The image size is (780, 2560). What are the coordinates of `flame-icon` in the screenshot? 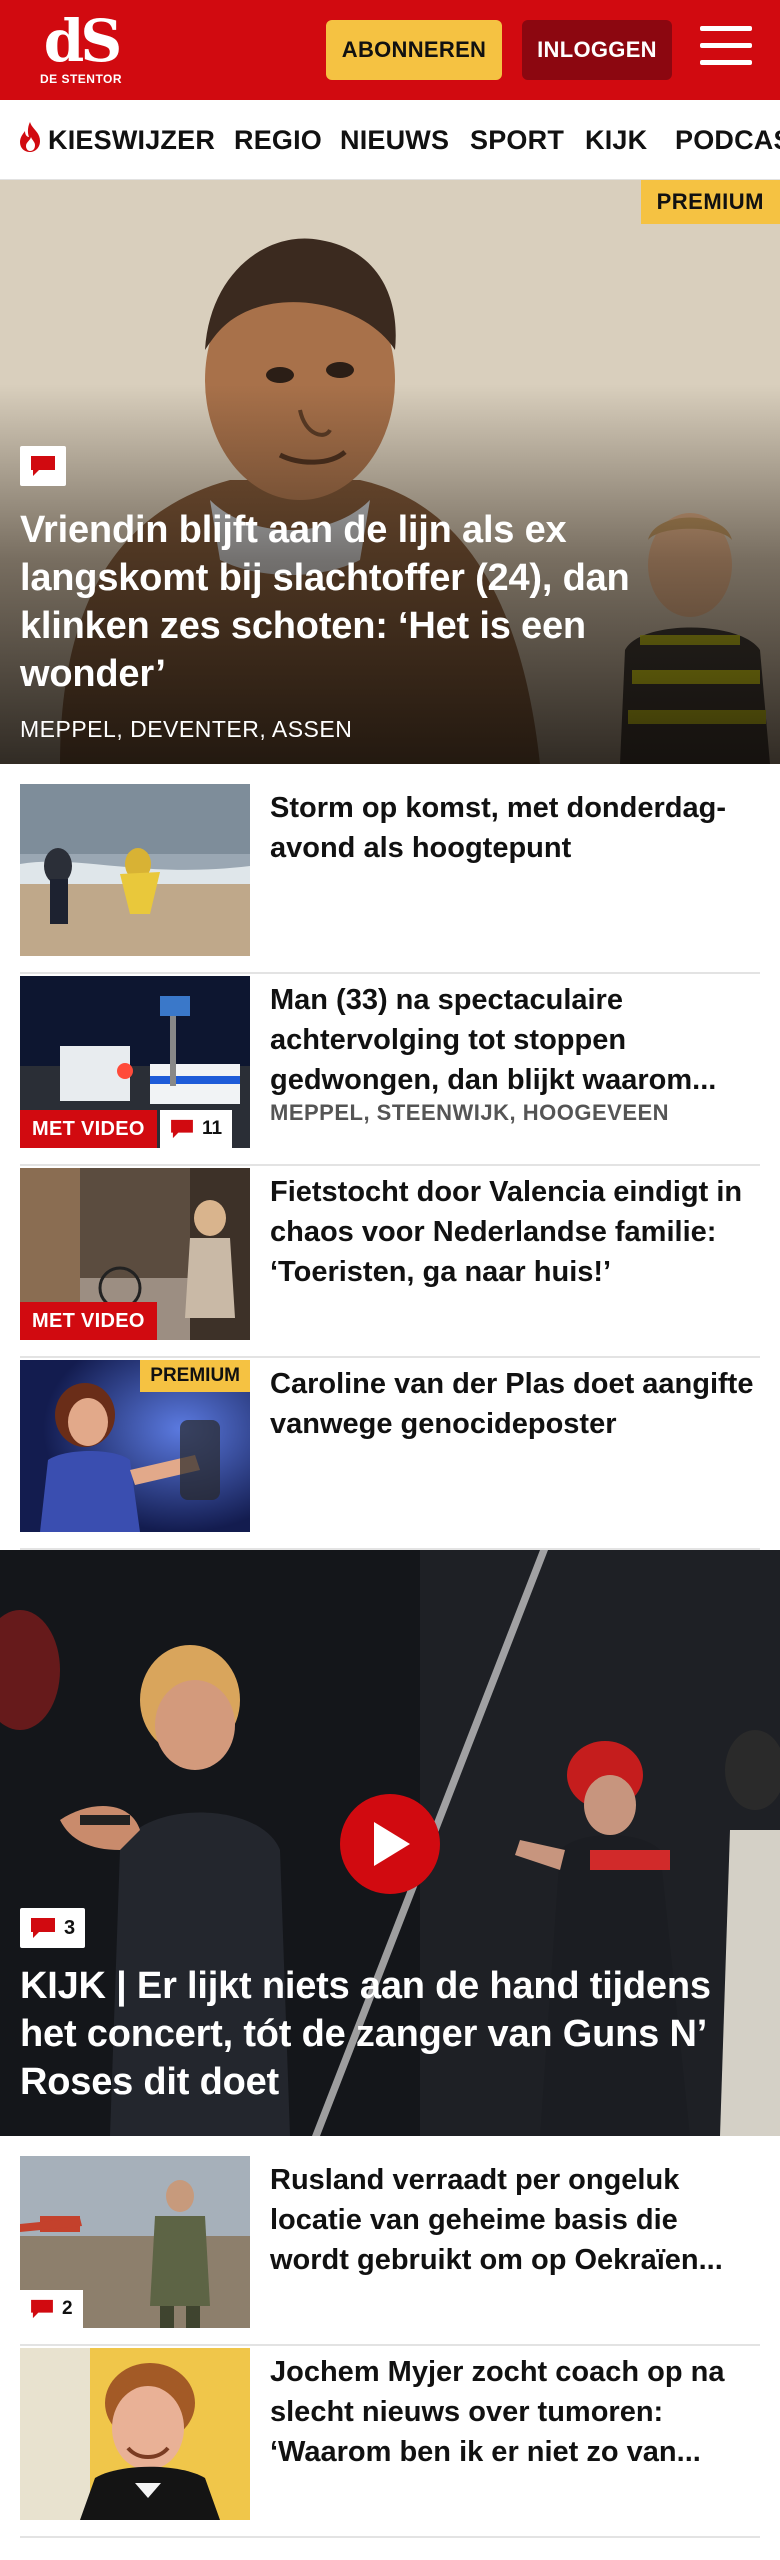 It's located at (30, 140).